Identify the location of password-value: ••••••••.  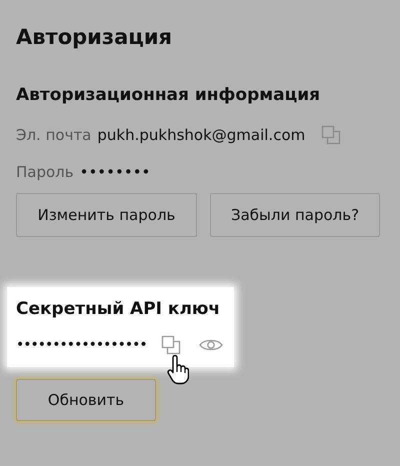
(115, 172).